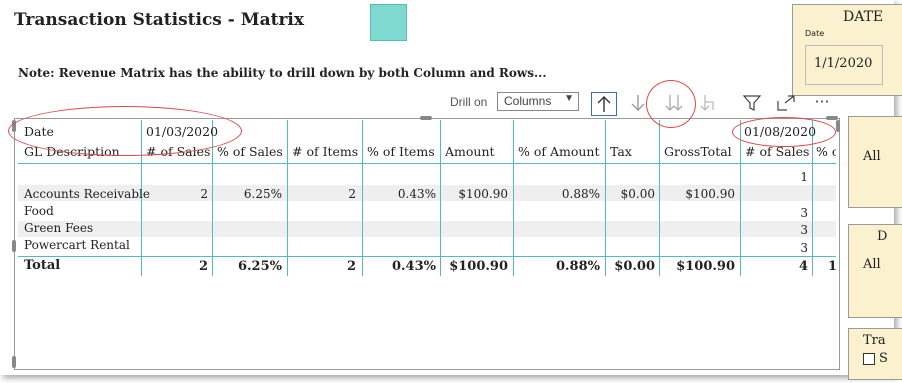 The width and height of the screenshot is (902, 383). I want to click on slicer-4-header: Tra, so click(874, 340).